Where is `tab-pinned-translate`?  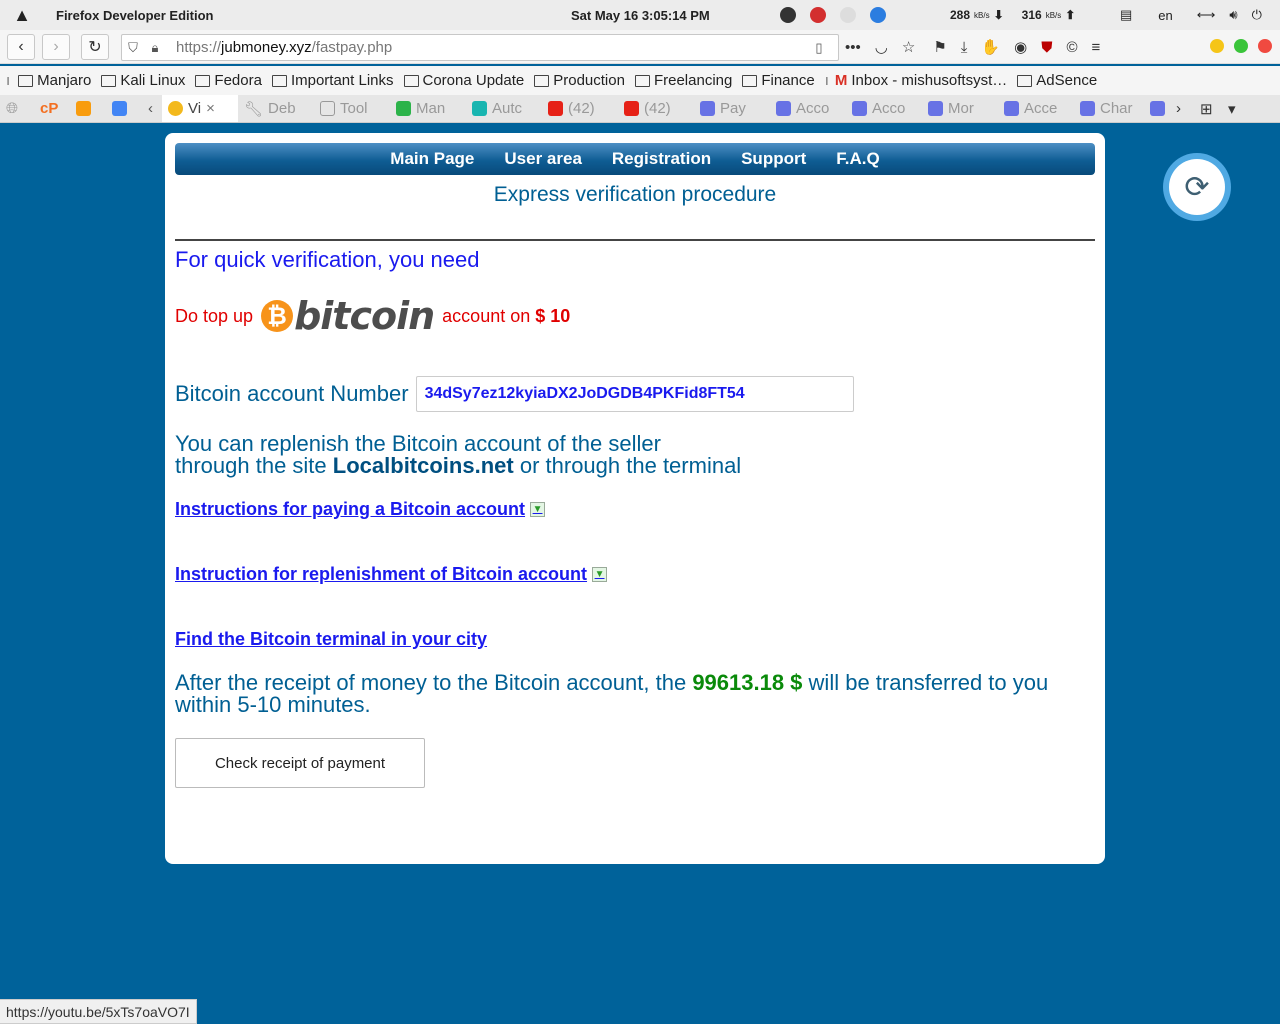 tab-pinned-translate is located at coordinates (124, 108).